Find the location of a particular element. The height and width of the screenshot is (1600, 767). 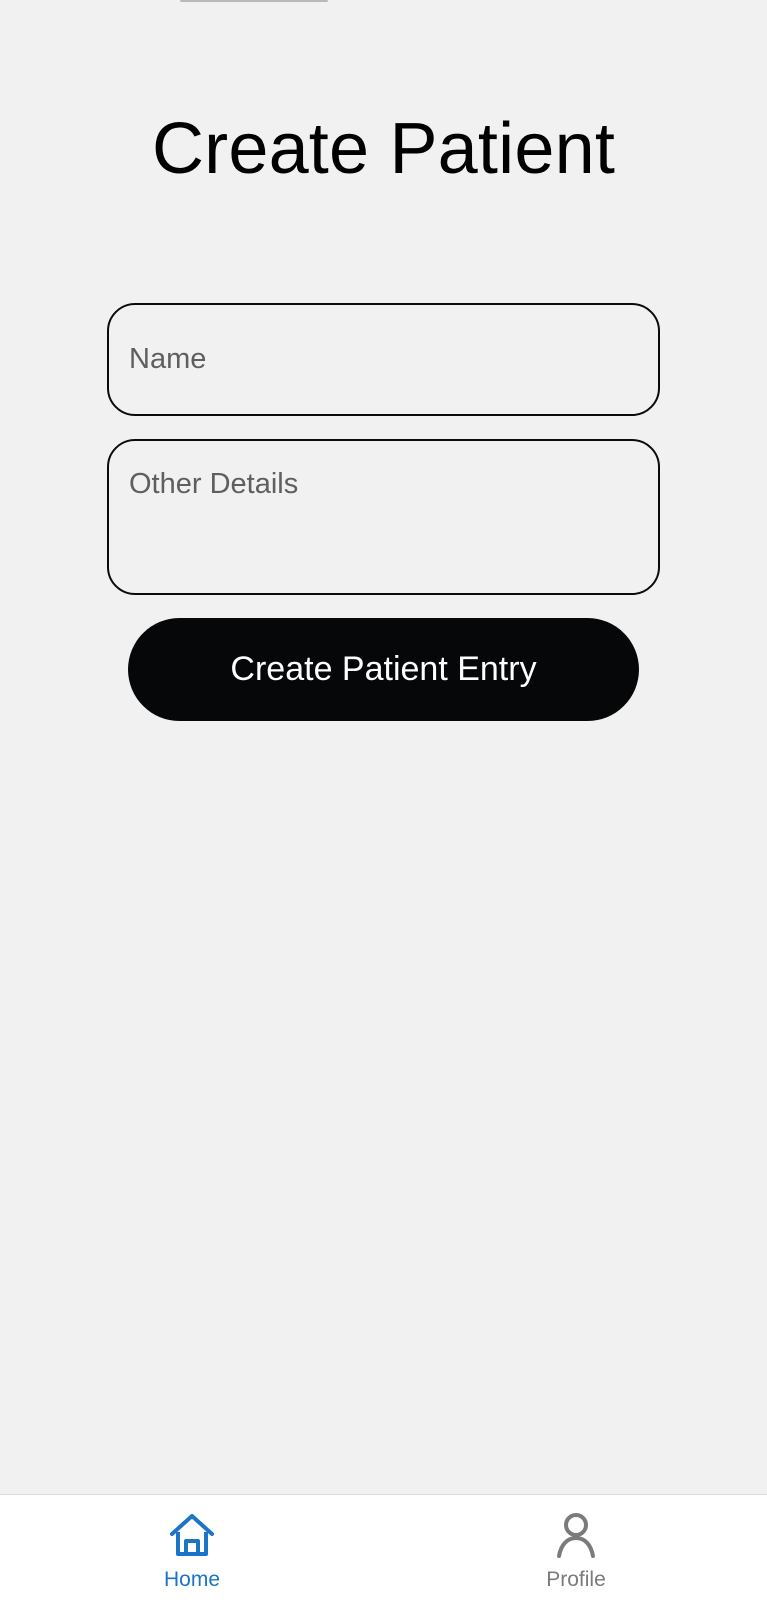

nav-item-home: Home is located at coordinates (192, 1547).